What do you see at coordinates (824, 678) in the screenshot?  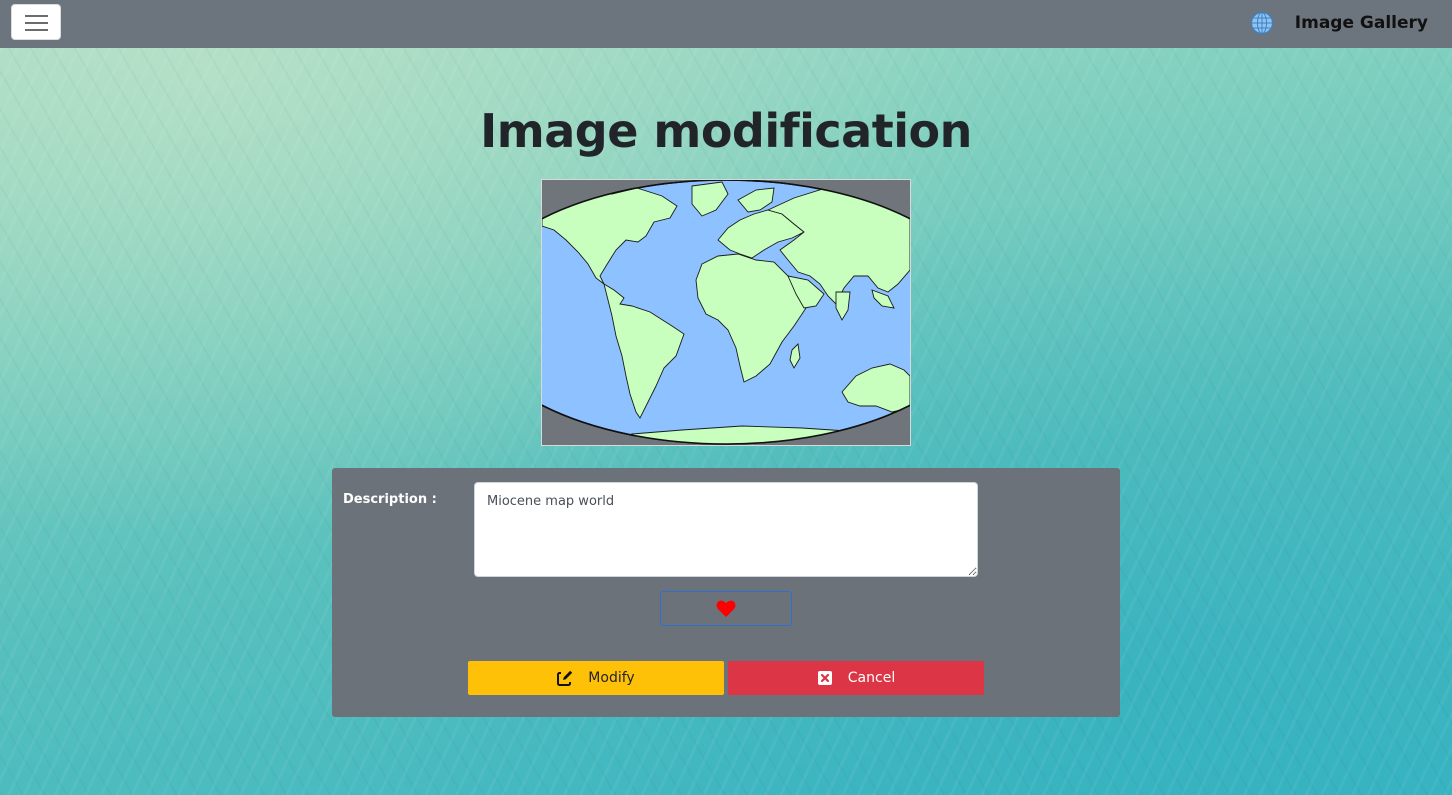 I see `close-box-icon` at bounding box center [824, 678].